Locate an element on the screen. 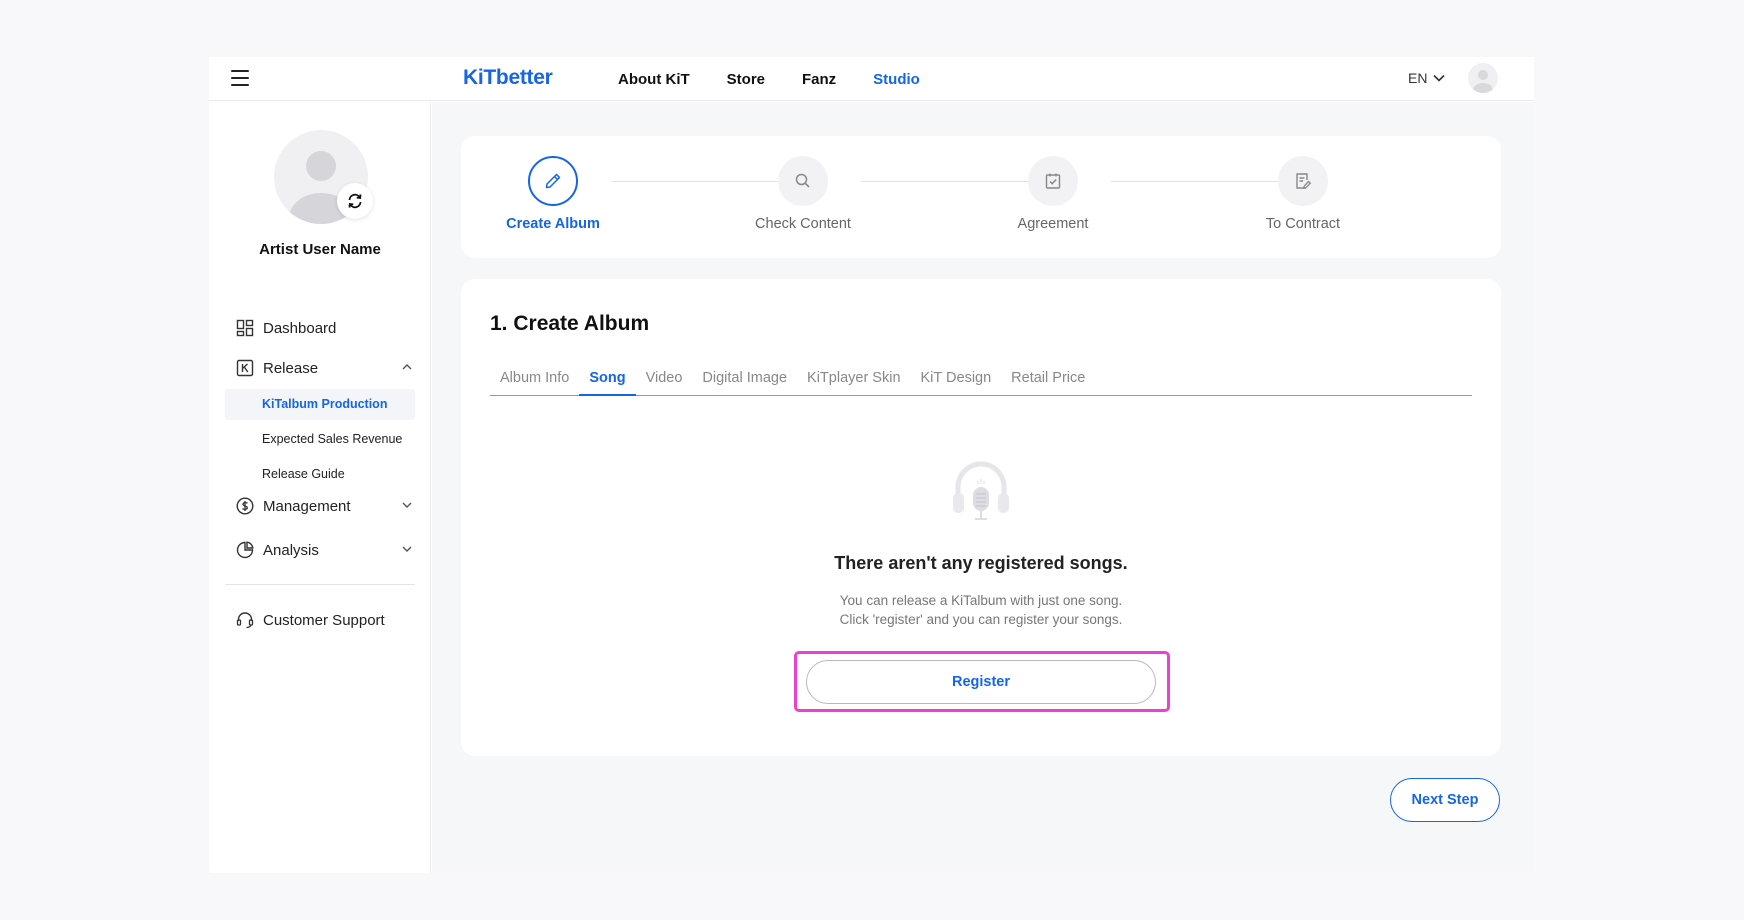 The height and width of the screenshot is (920, 1744). nav-studio: Studio is located at coordinates (896, 79).